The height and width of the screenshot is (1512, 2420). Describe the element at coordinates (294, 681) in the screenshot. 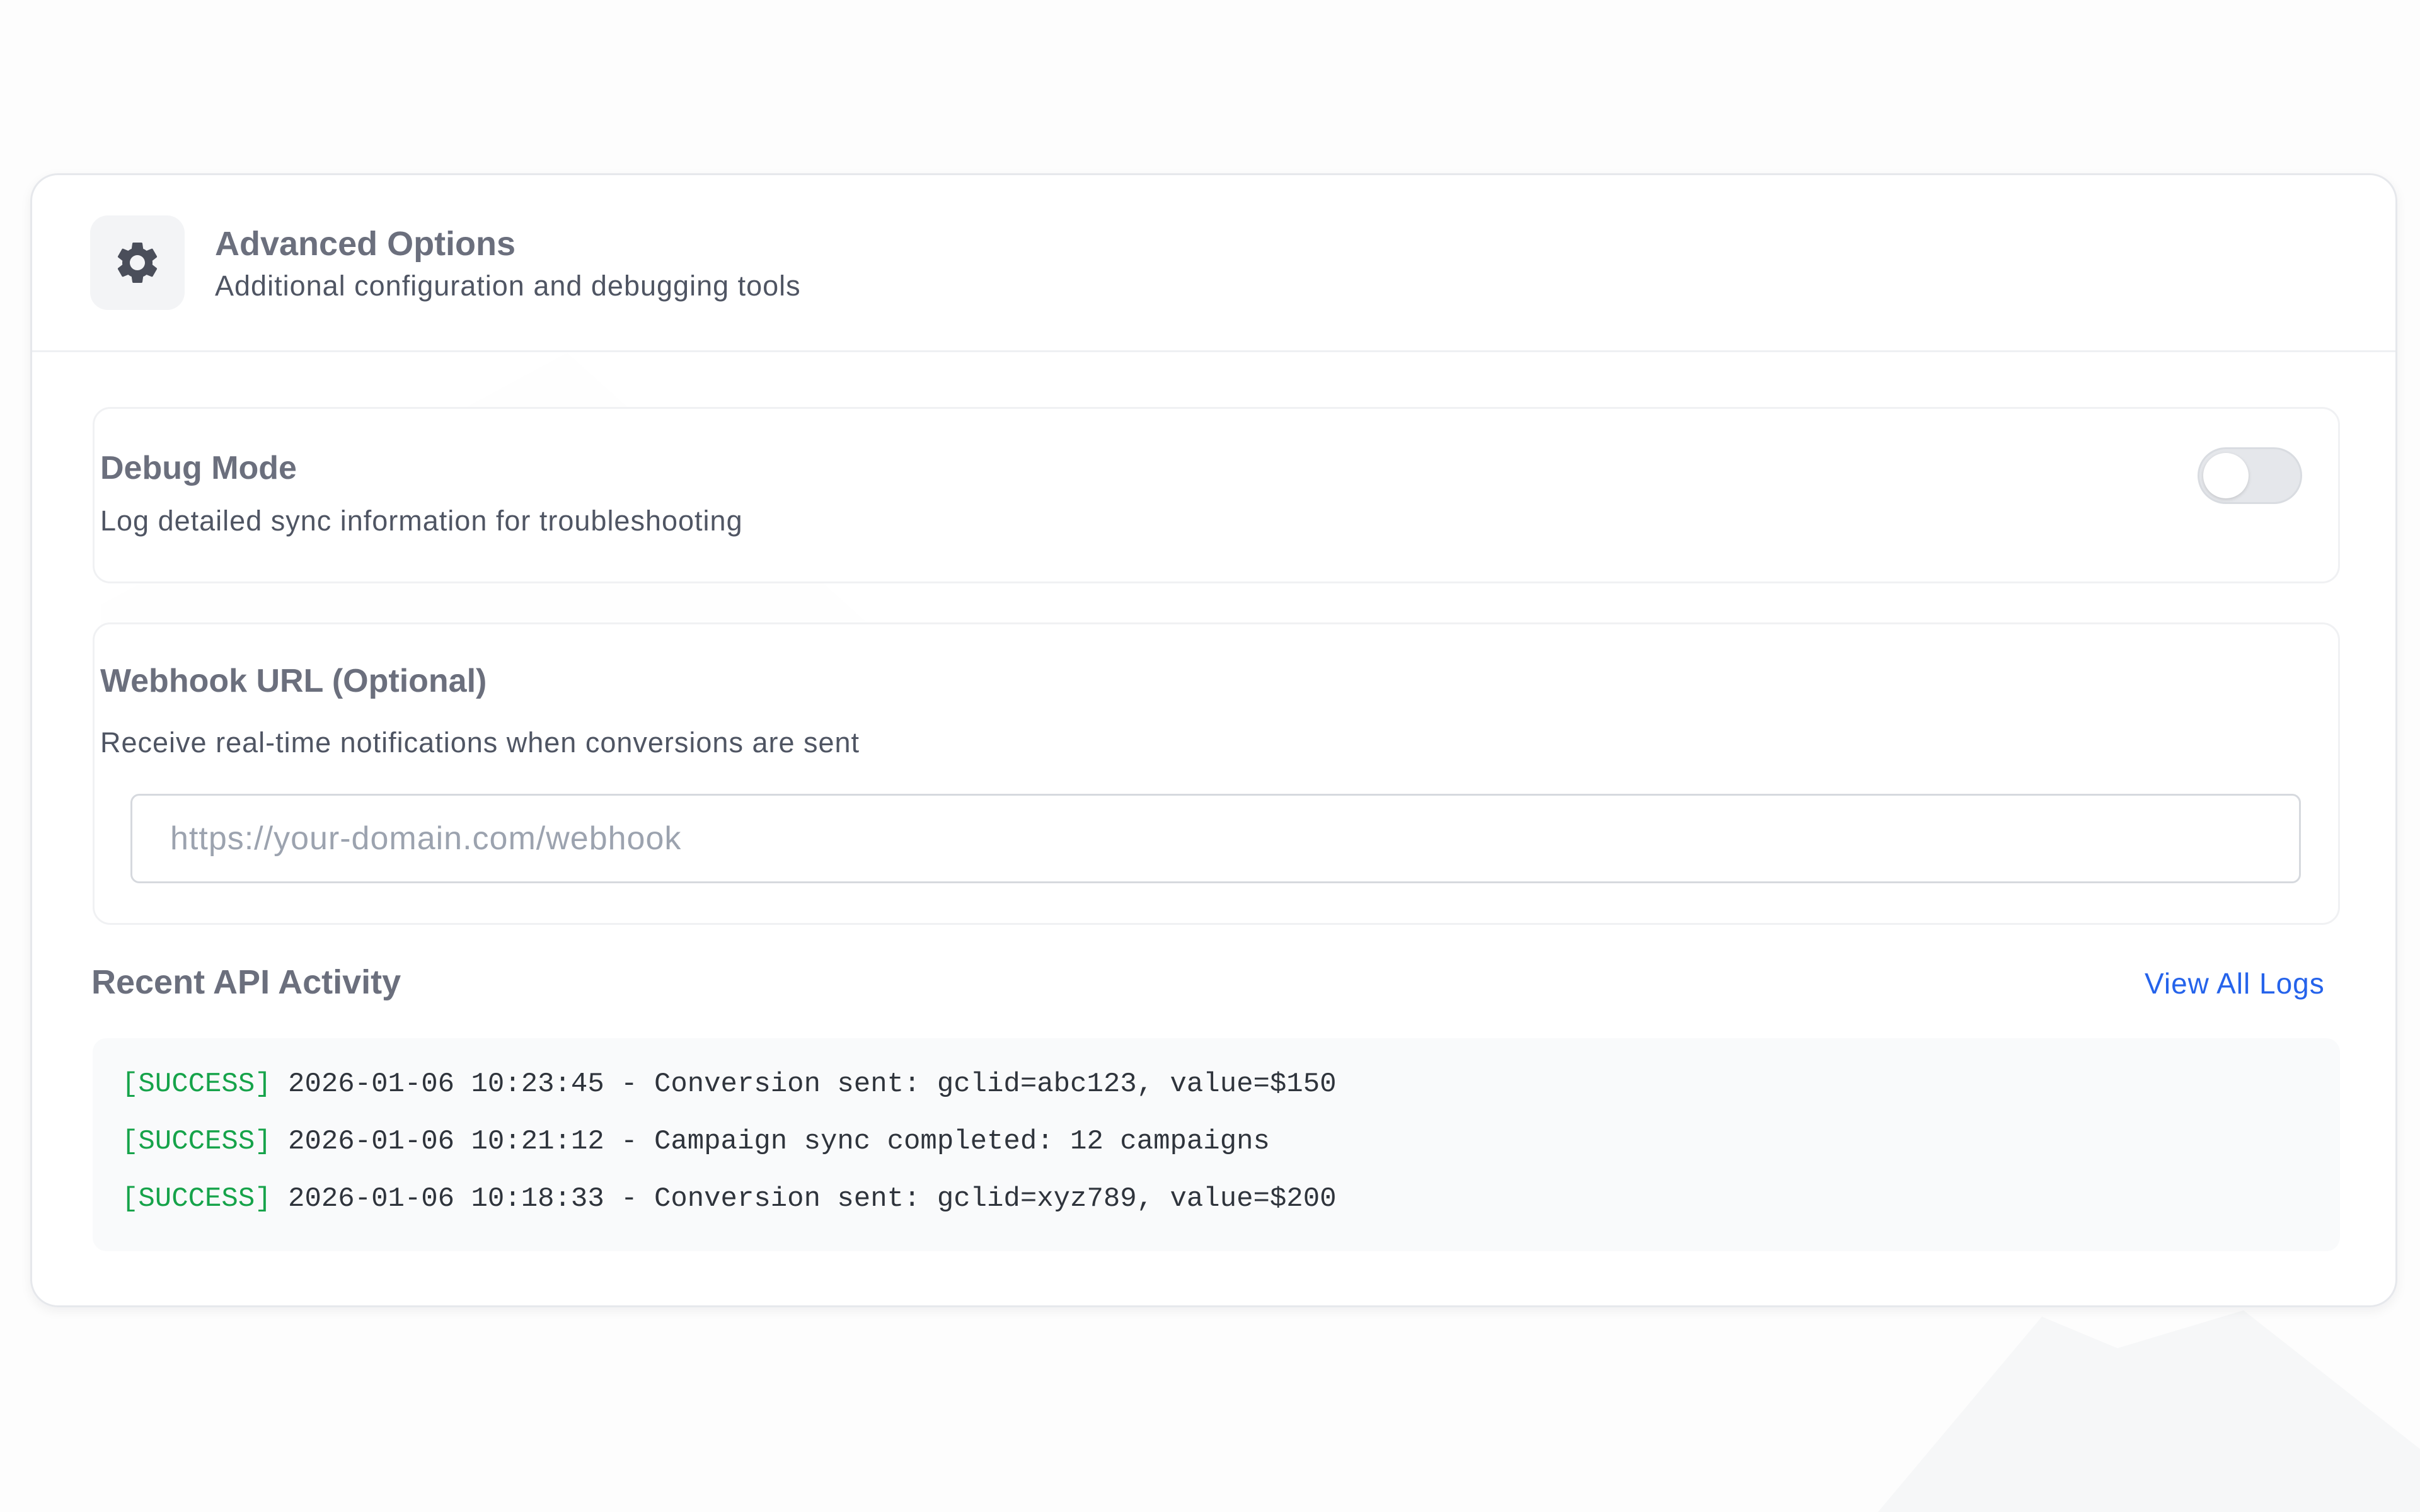

I see `webhook-title: Webhook URL (Optional)` at that location.